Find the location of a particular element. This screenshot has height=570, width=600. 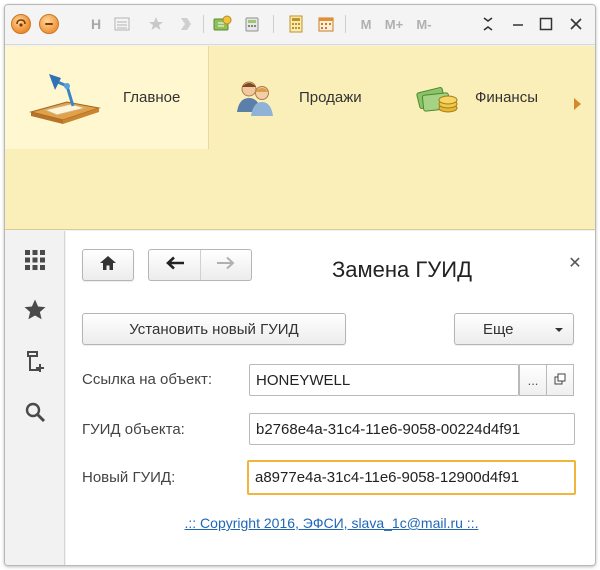

section-sales: Продажи is located at coordinates (298, 97).